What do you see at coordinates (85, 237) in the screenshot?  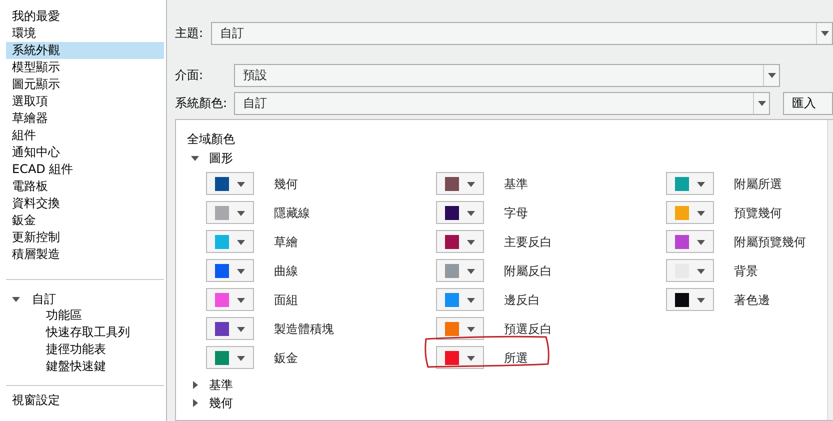 I see `sidebar-item: 更新控制` at bounding box center [85, 237].